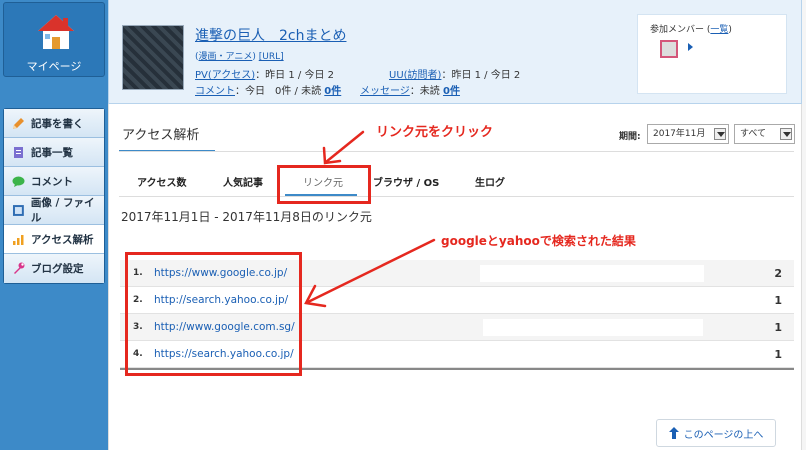 This screenshot has height=450, width=806. Describe the element at coordinates (294, 75) in the screenshot. I see `pv-value: ：昨日 1 / 今日 2` at that location.